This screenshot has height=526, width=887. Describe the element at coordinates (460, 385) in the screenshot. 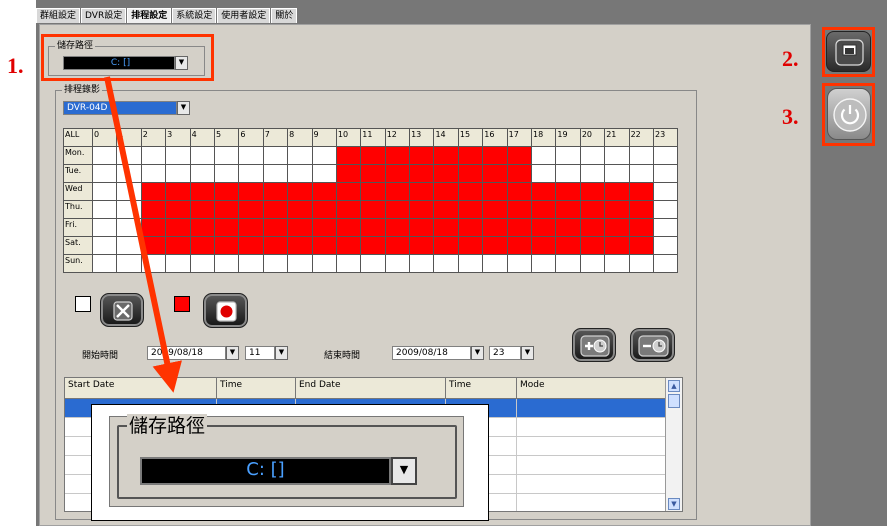

I see `col-end-time: Time` at that location.